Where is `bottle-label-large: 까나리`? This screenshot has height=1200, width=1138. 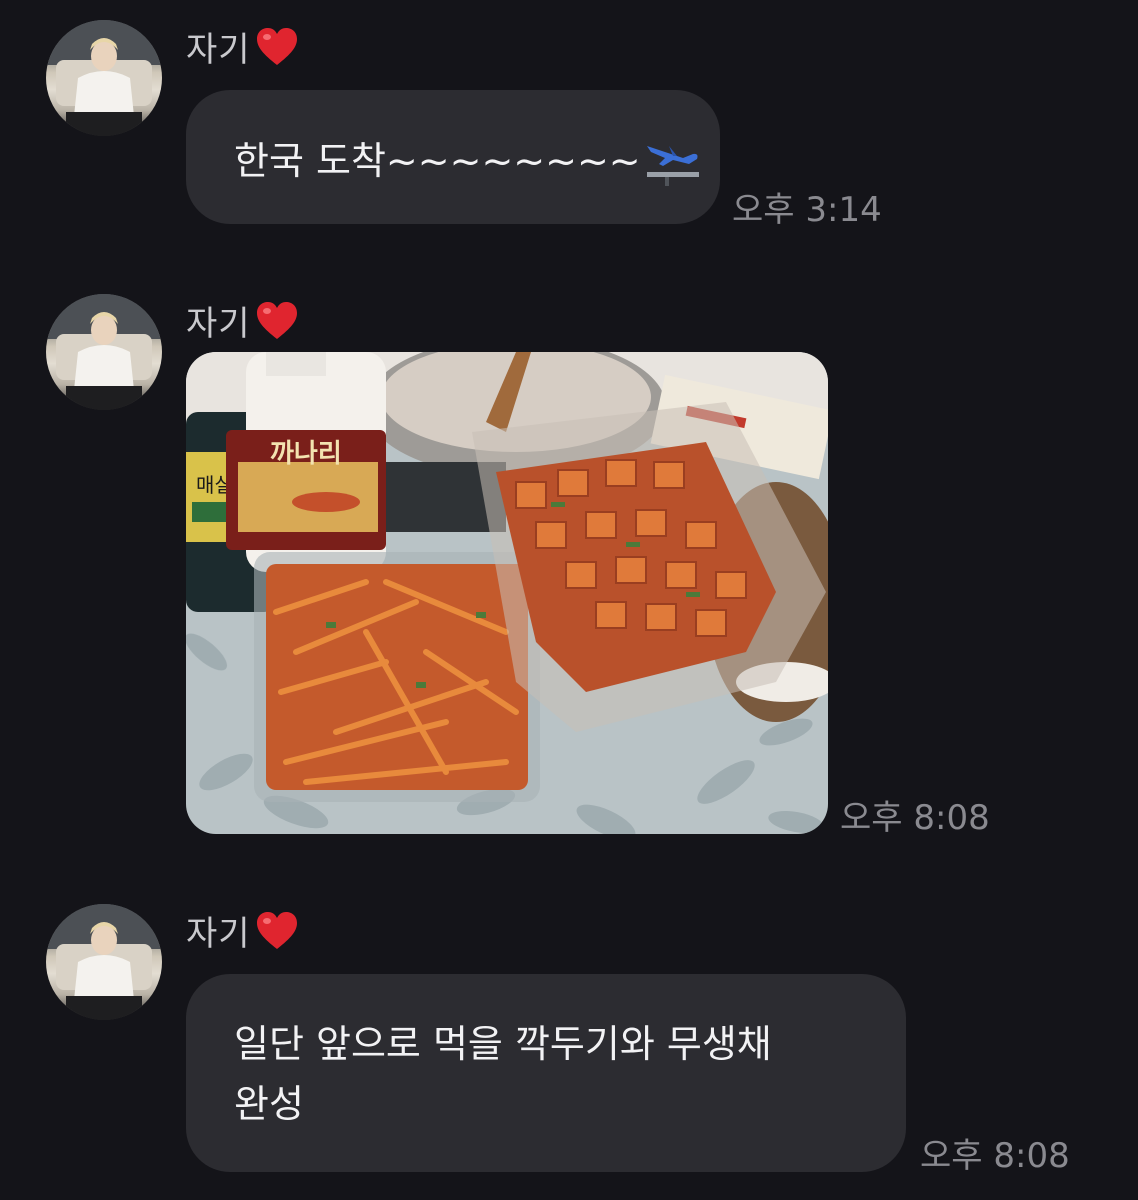
bottle-label-large: 까나리 is located at coordinates (306, 454).